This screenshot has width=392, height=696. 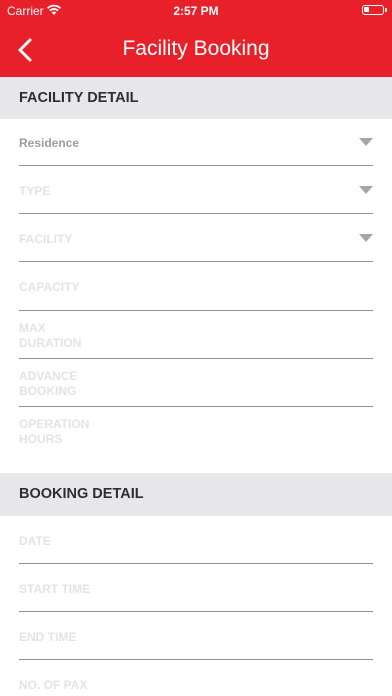 What do you see at coordinates (196, 683) in the screenshot?
I see `no-of-pax-field: NO. OF PAX` at bounding box center [196, 683].